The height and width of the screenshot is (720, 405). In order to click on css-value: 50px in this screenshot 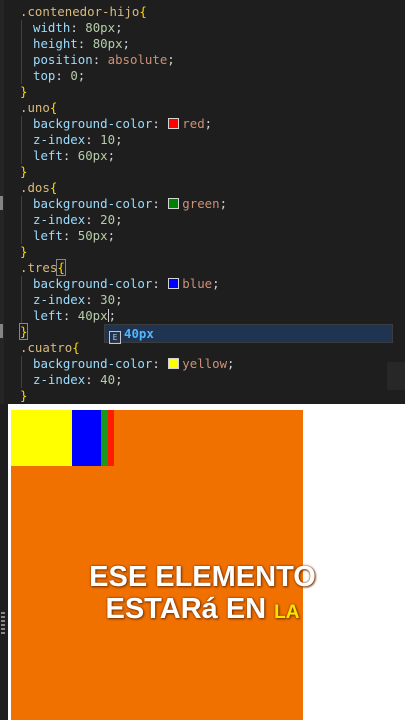, I will do `click(92, 235)`.